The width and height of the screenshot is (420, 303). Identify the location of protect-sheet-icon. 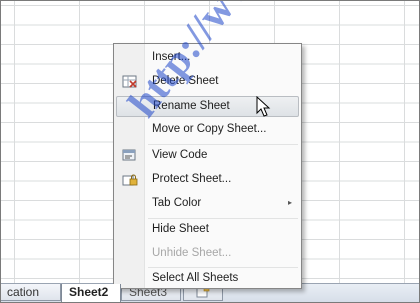
(130, 180).